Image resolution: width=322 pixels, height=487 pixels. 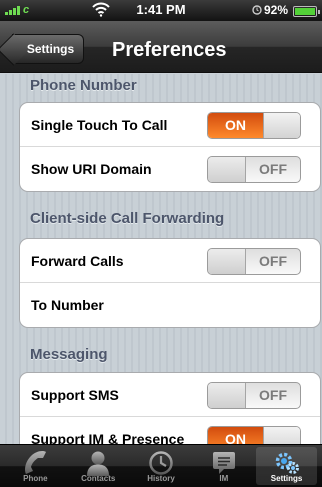 What do you see at coordinates (77, 260) in the screenshot?
I see `row-label: Forward Calls` at bounding box center [77, 260].